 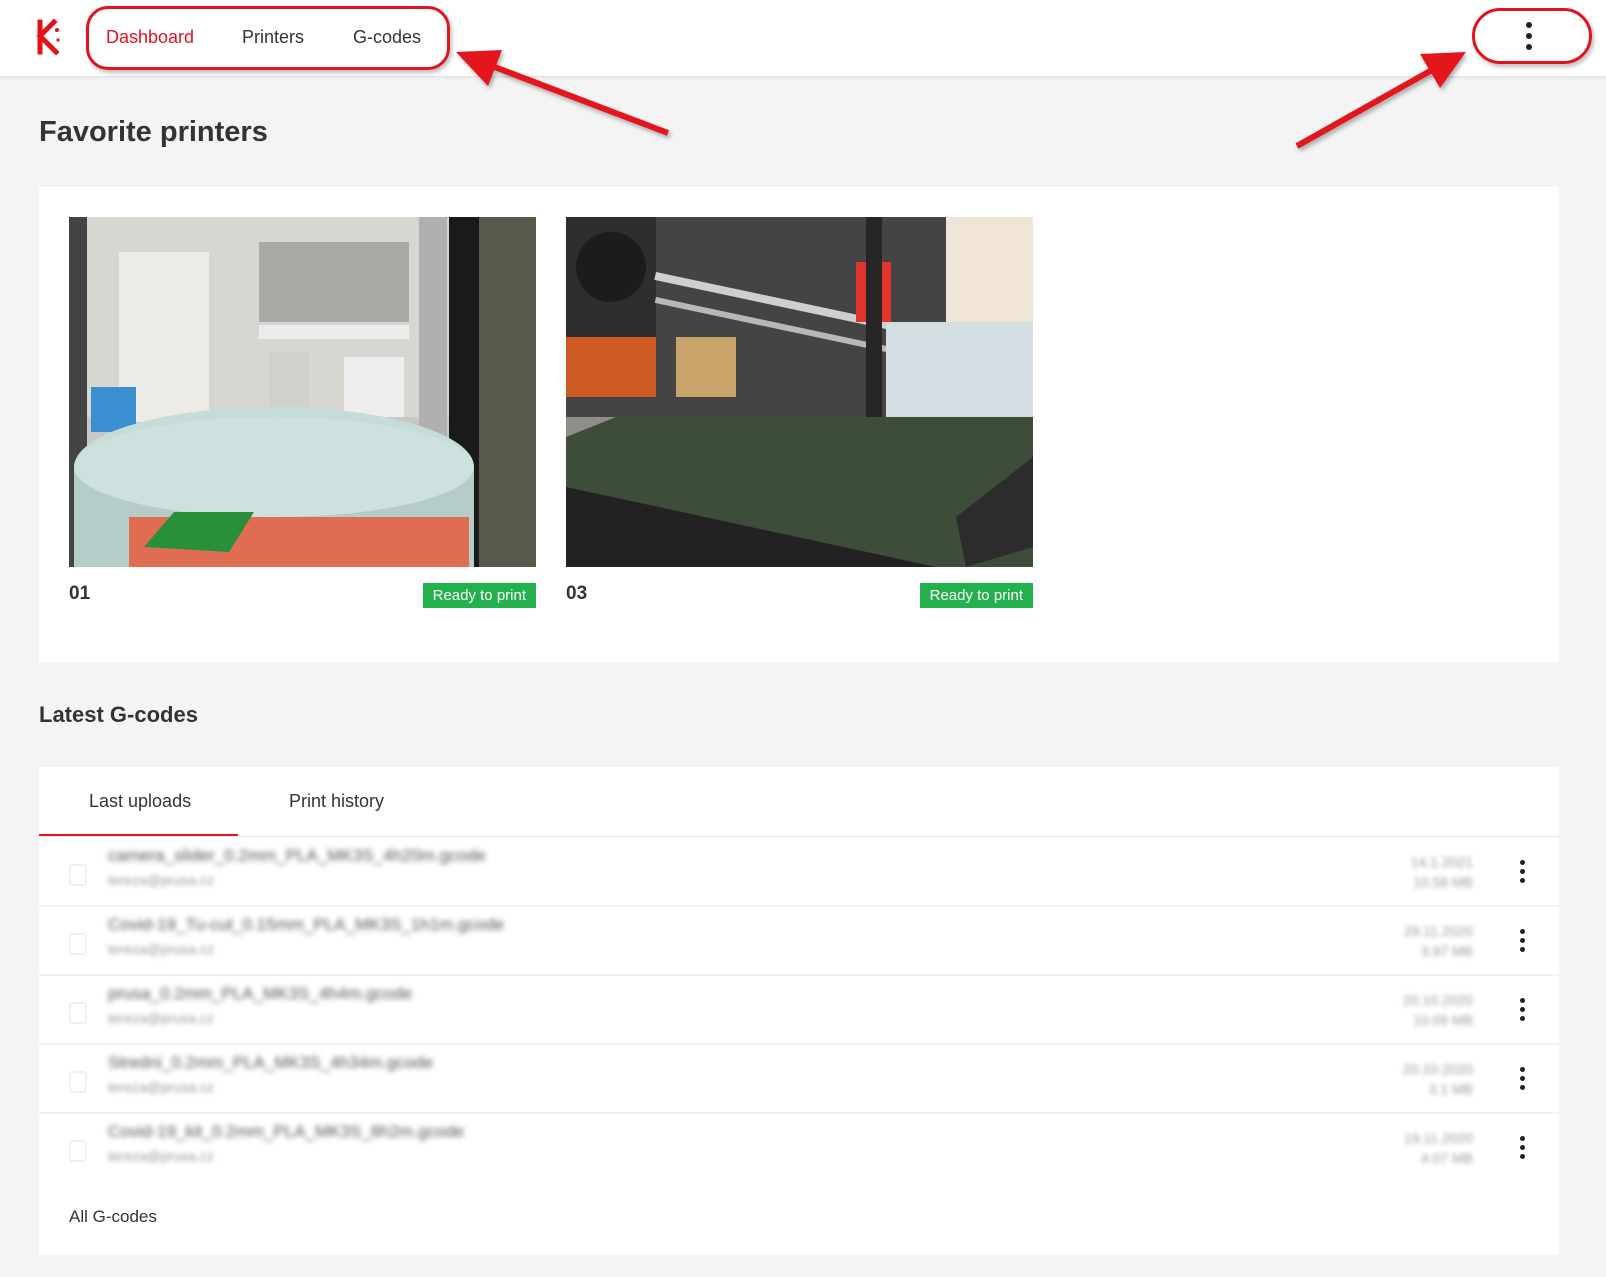 I want to click on favorite-printers-heading: Favorite printers, so click(x=153, y=132).